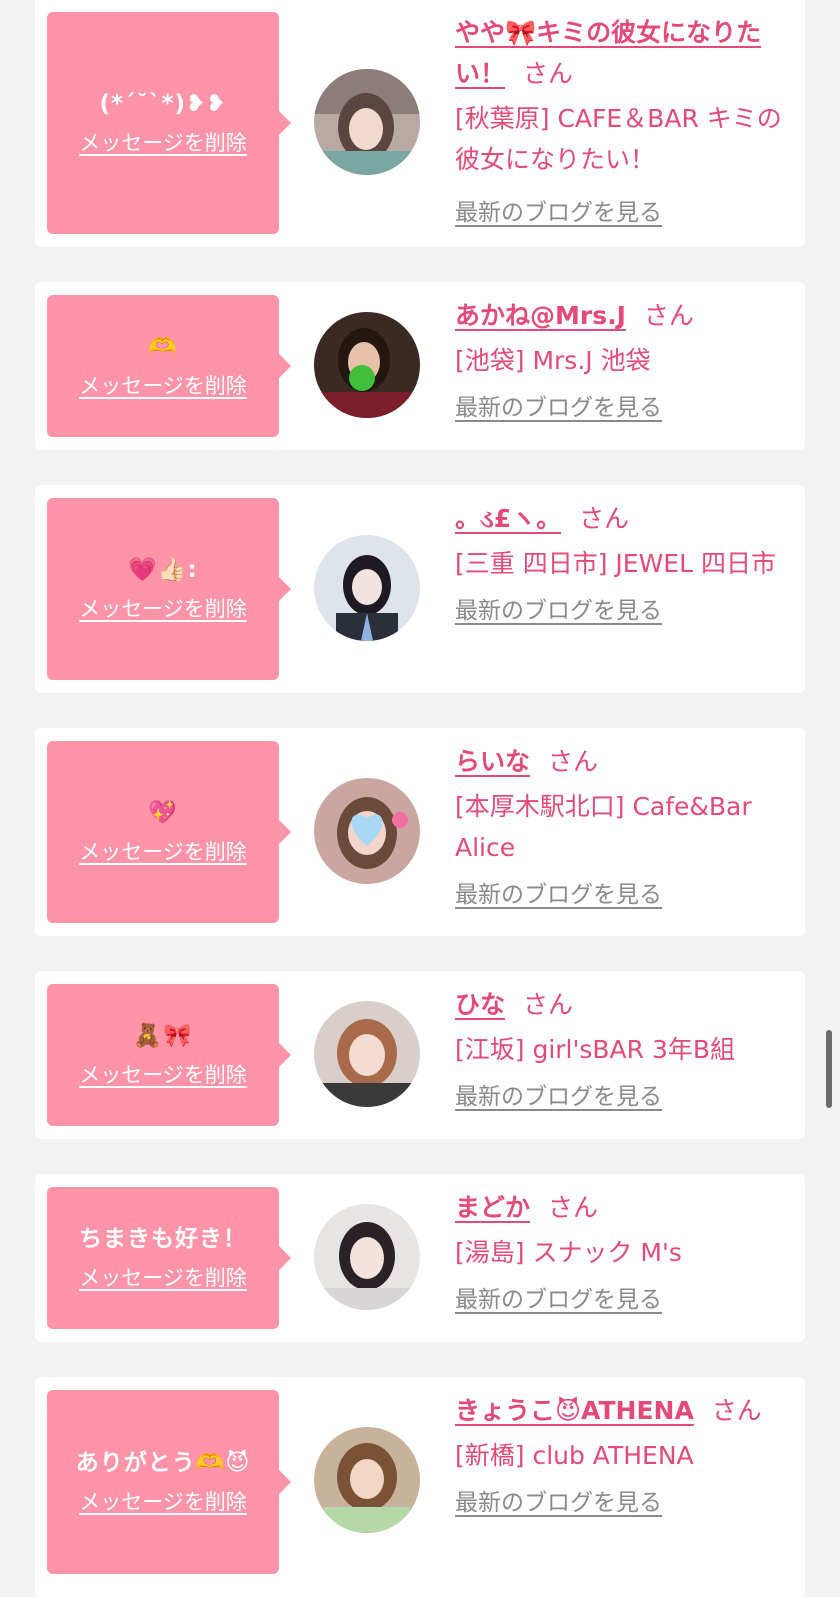 This screenshot has height=1597, width=840. Describe the element at coordinates (169, 366) in the screenshot. I see `message-bubble: 🫶 メッセージを削除` at that location.